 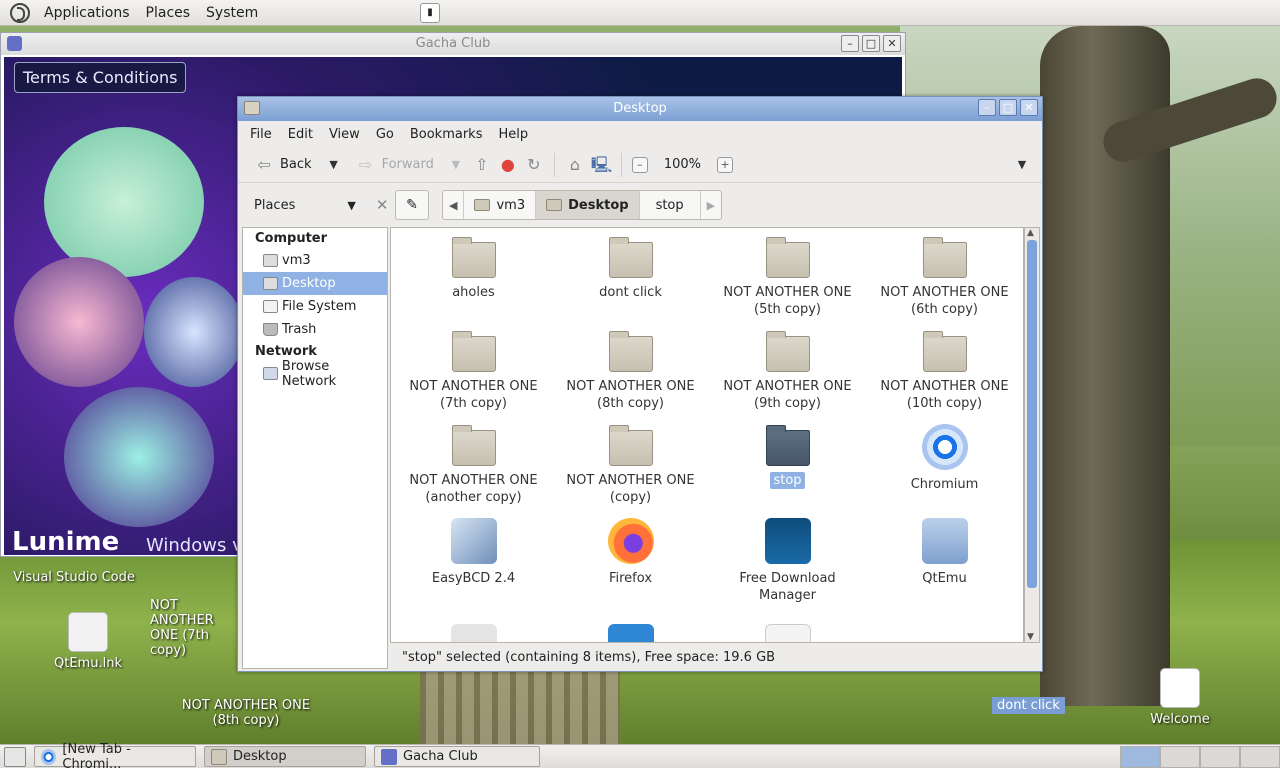 I want to click on taskbar-item-desktop: Desktop, so click(x=285, y=756).